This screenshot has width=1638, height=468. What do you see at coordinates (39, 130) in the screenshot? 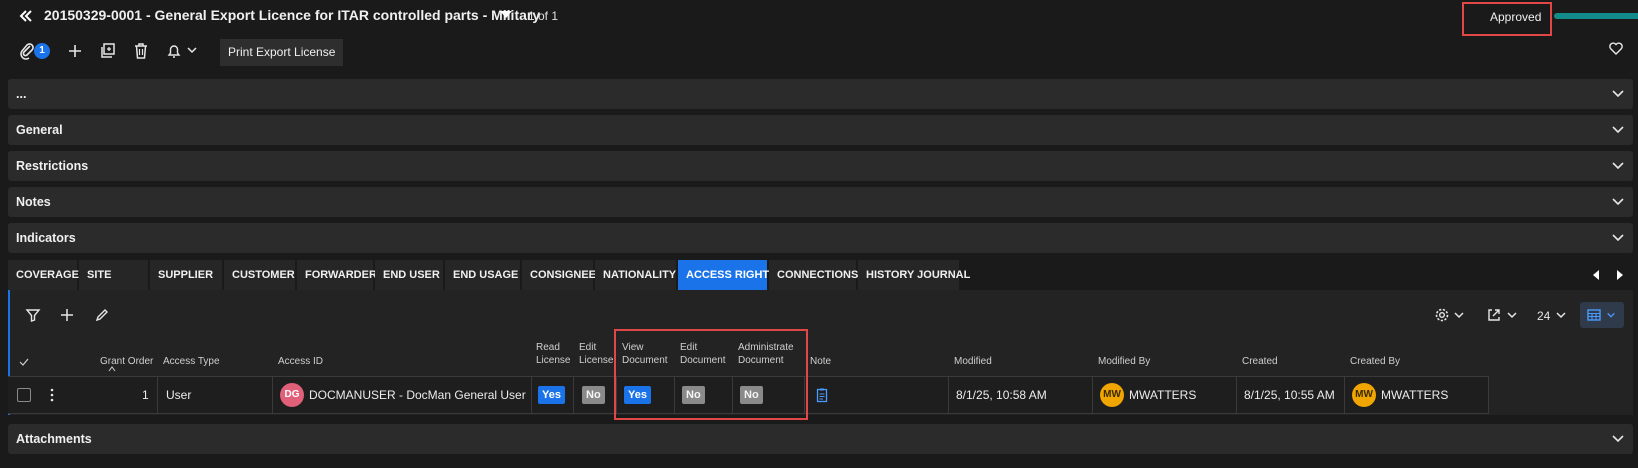
I see `section-label: General` at bounding box center [39, 130].